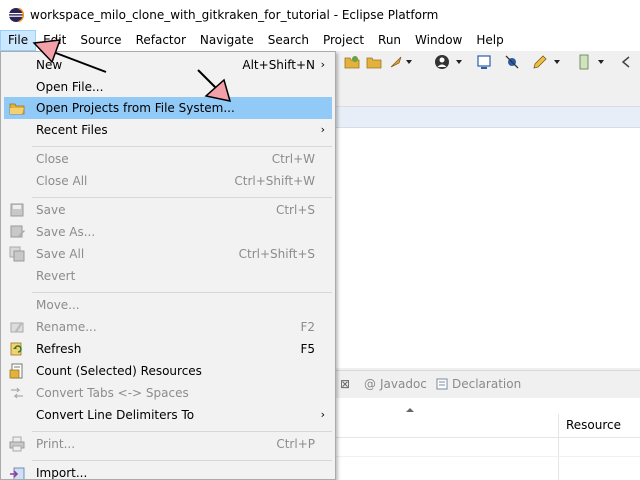 This screenshot has width=640, height=480. Describe the element at coordinates (593, 425) in the screenshot. I see `column-header-resource: Resource` at that location.